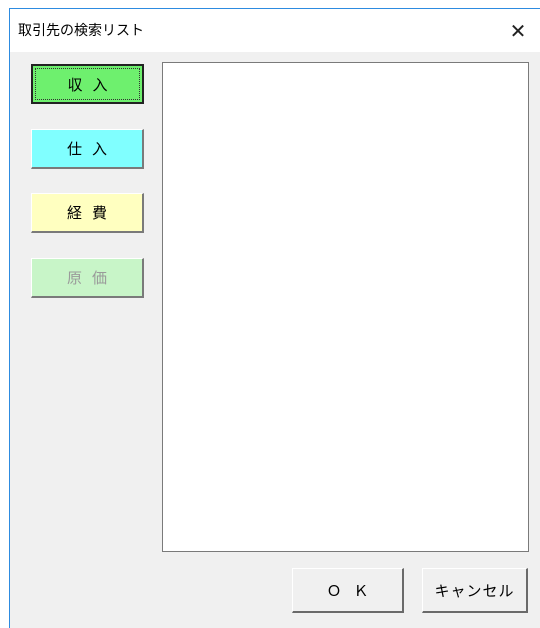 This screenshot has width=540, height=628. What do you see at coordinates (275, 30) in the screenshot?
I see `title-bar: 取引先の検索リスト ✕` at bounding box center [275, 30].